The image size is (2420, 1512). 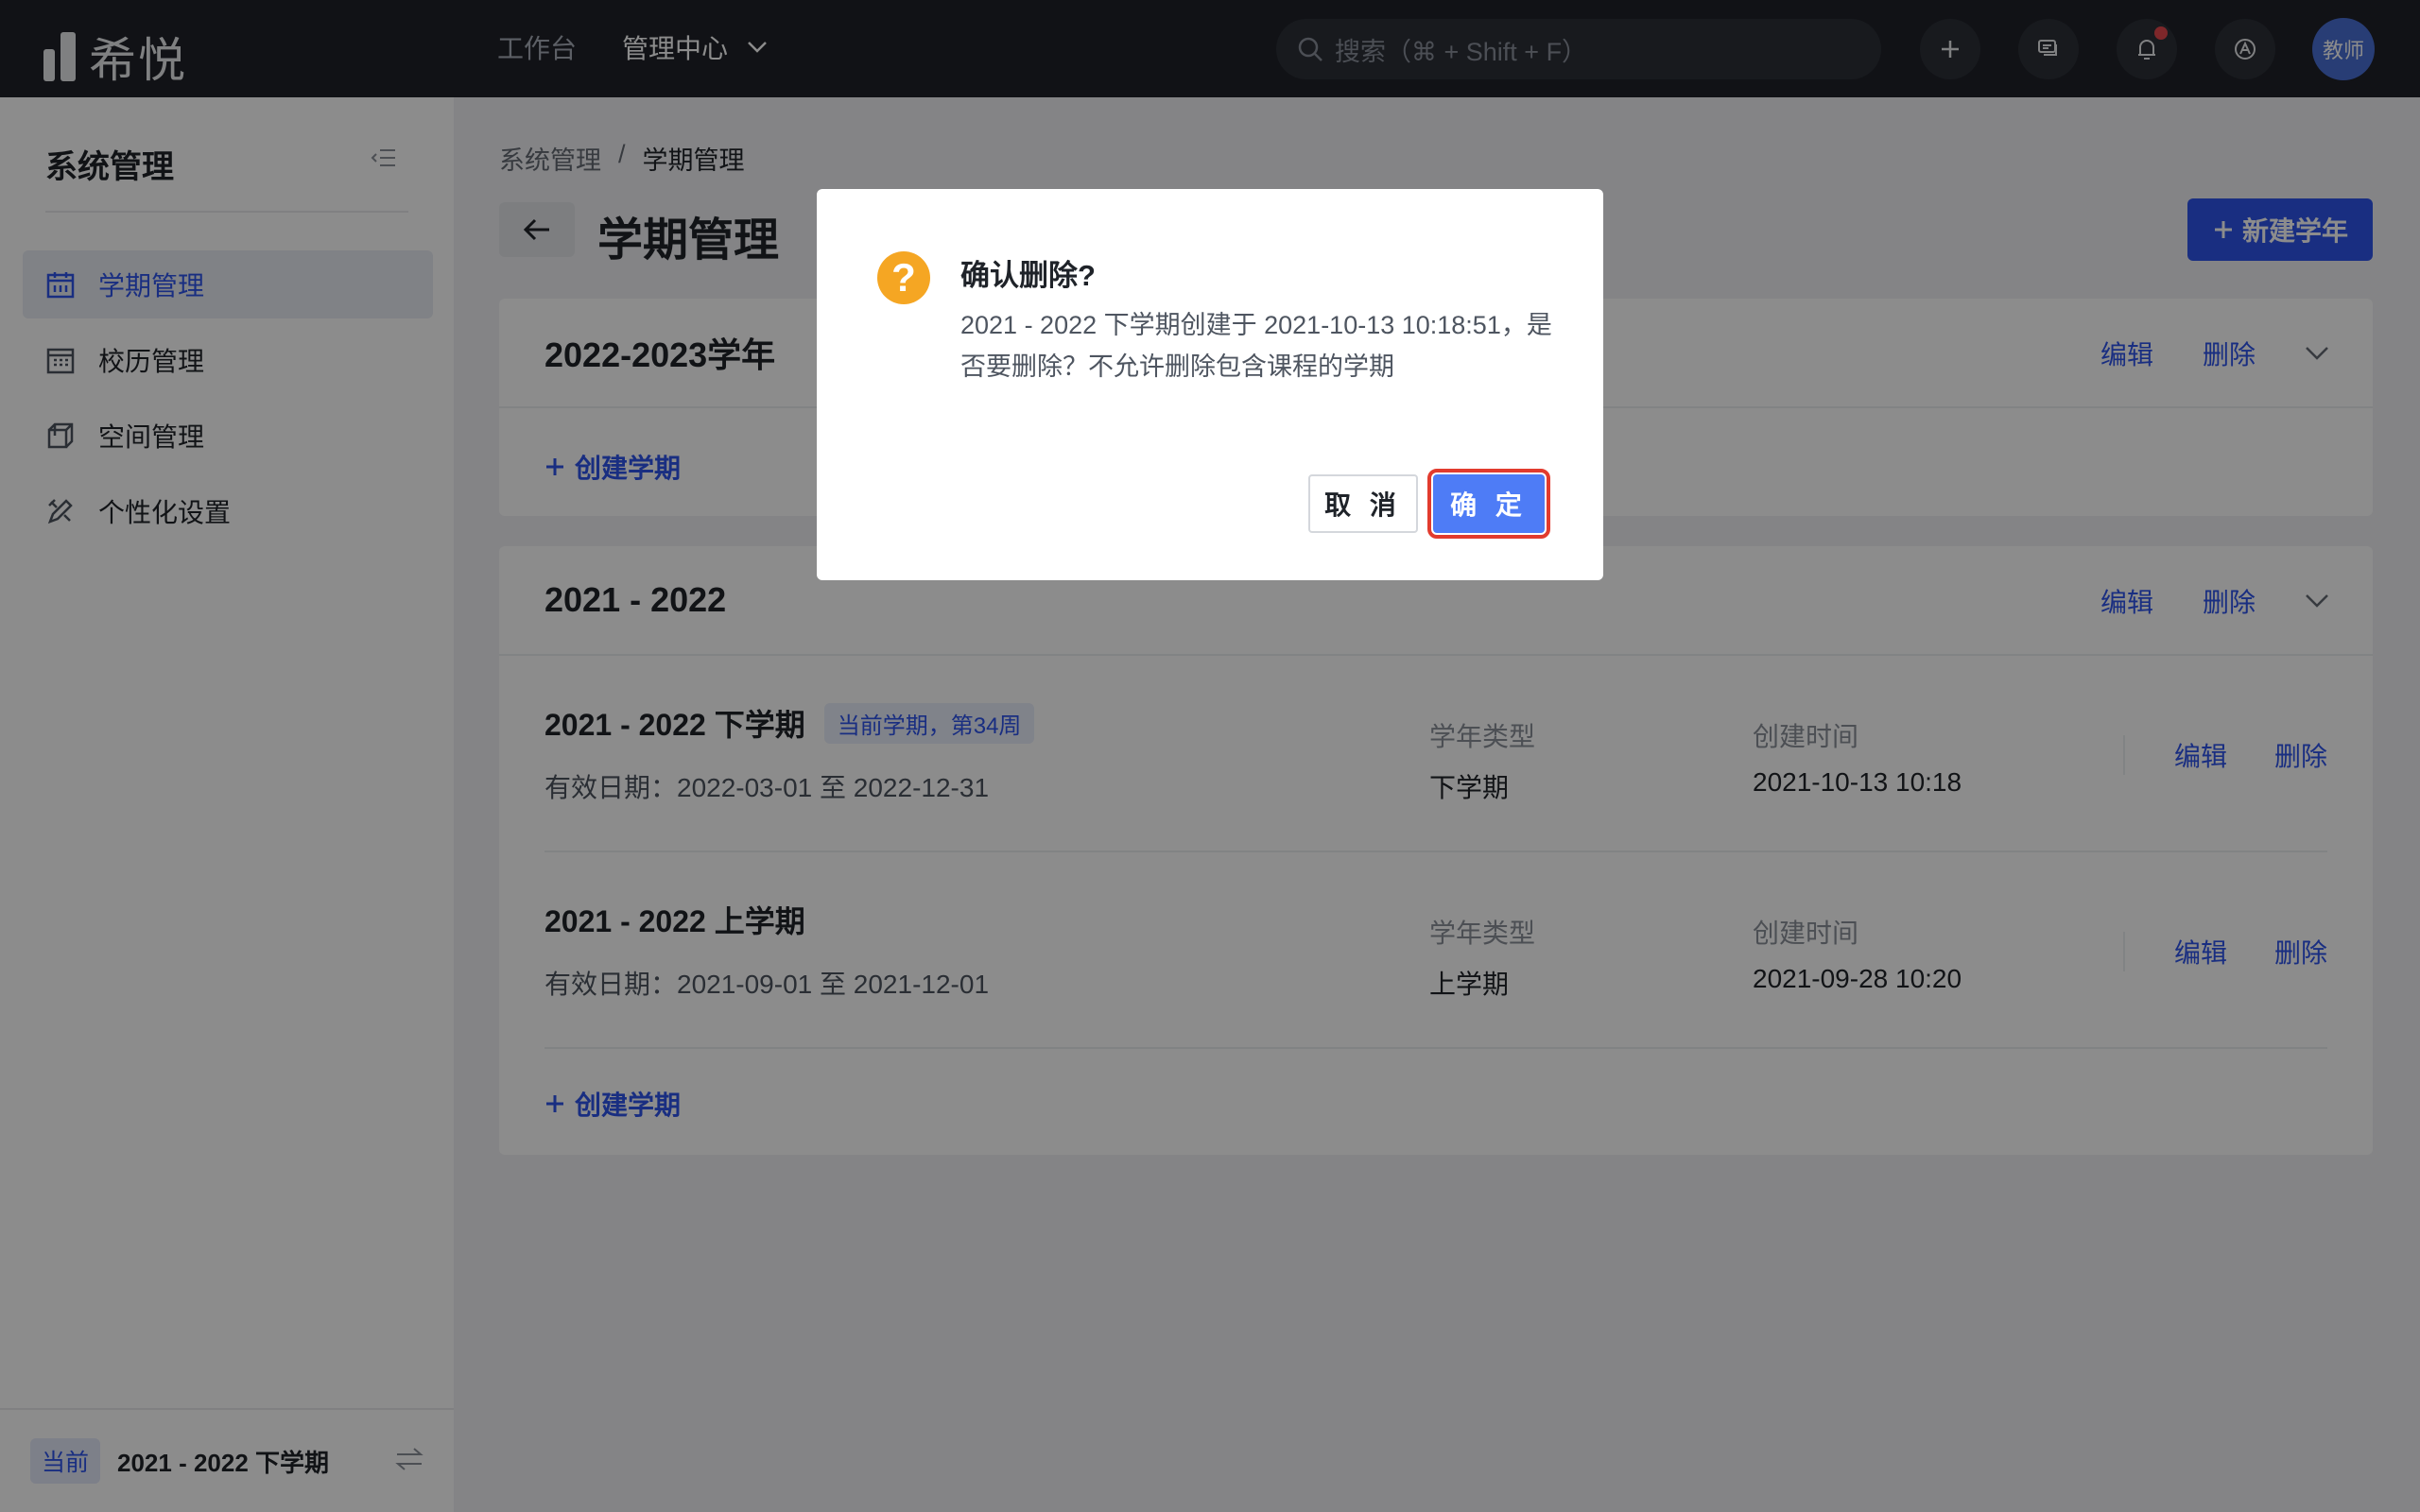 I want to click on question-icon: ?, so click(x=903, y=277).